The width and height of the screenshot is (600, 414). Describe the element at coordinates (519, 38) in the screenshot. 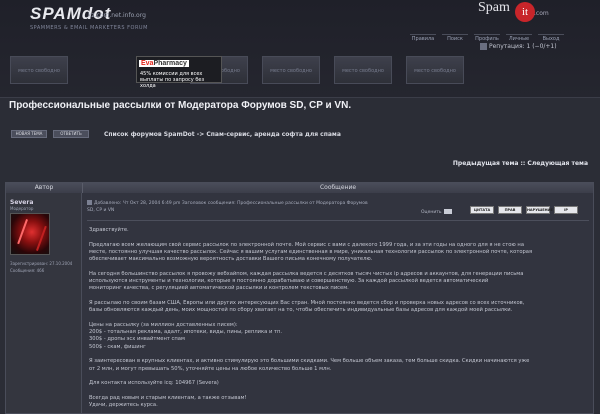

I see `nav-messages: Личные` at that location.